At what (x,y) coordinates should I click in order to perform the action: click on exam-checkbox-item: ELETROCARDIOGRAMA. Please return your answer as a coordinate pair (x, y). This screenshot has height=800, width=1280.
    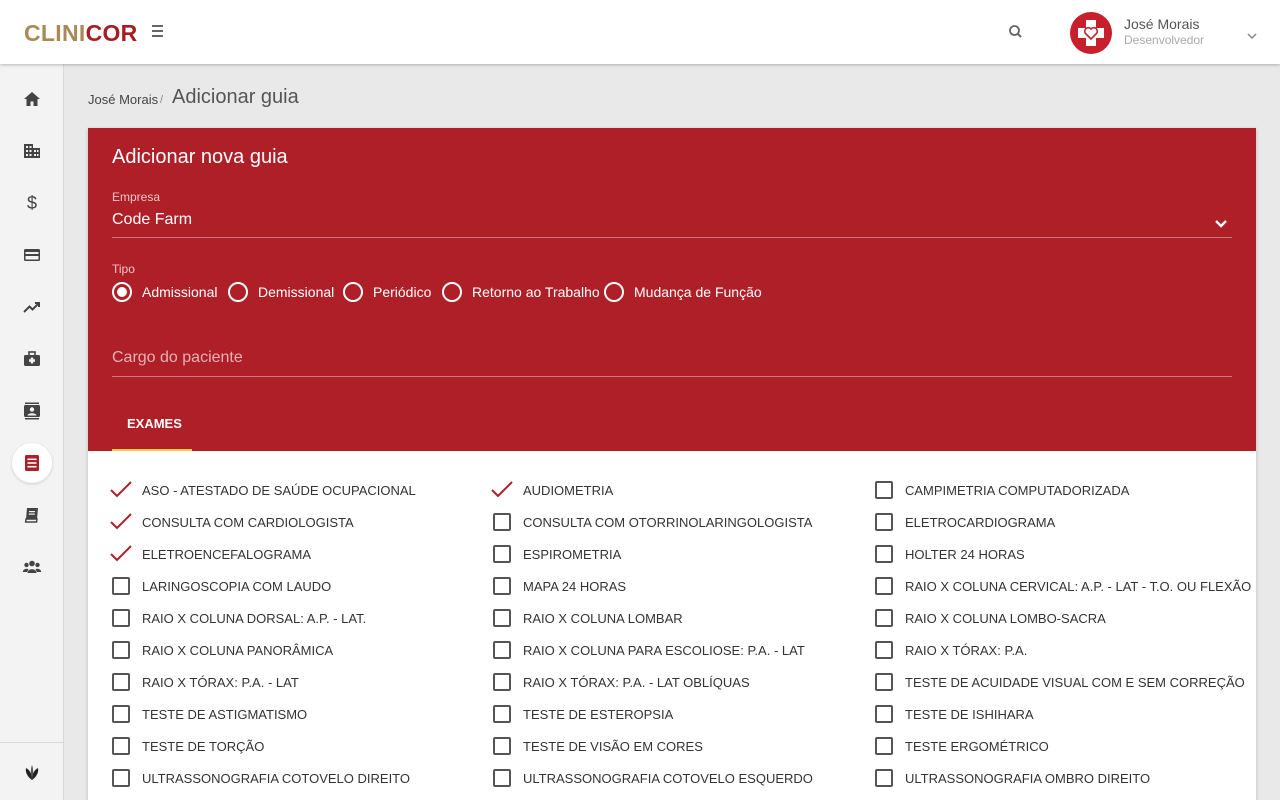
    Looking at the image, I should click on (965, 522).